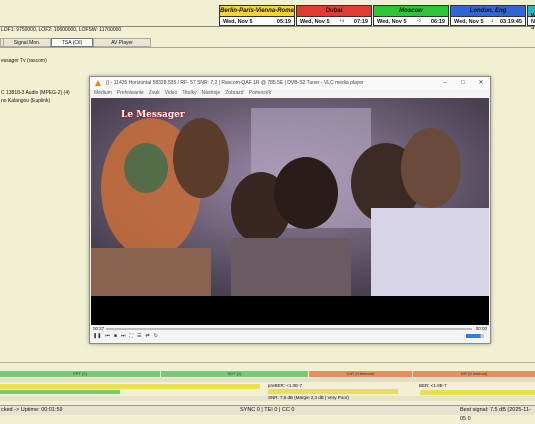  I want to click on best-signal-status: Best signal: 7,5 dB (2025-11-05 0, so click(495, 414).